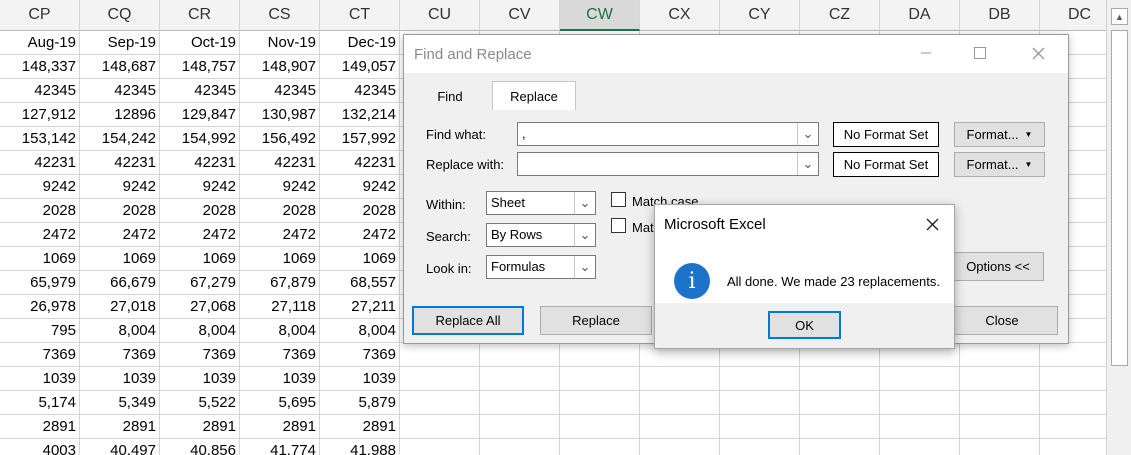 Image resolution: width=1131 pixels, height=455 pixels. Describe the element at coordinates (40, 15) in the screenshot. I see `column-header-cp: CP` at that location.